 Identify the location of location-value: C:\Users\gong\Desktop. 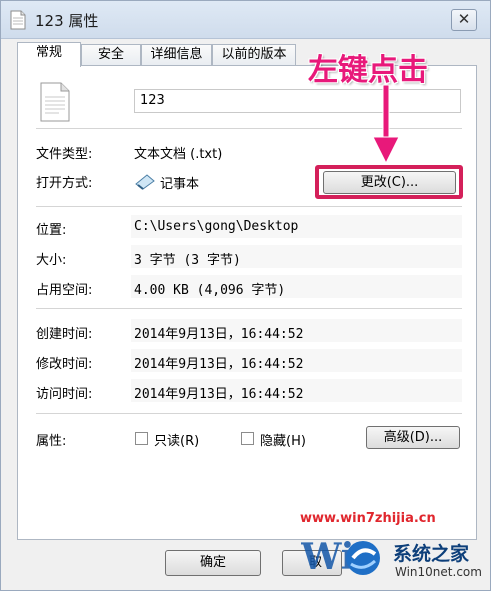
(216, 226).